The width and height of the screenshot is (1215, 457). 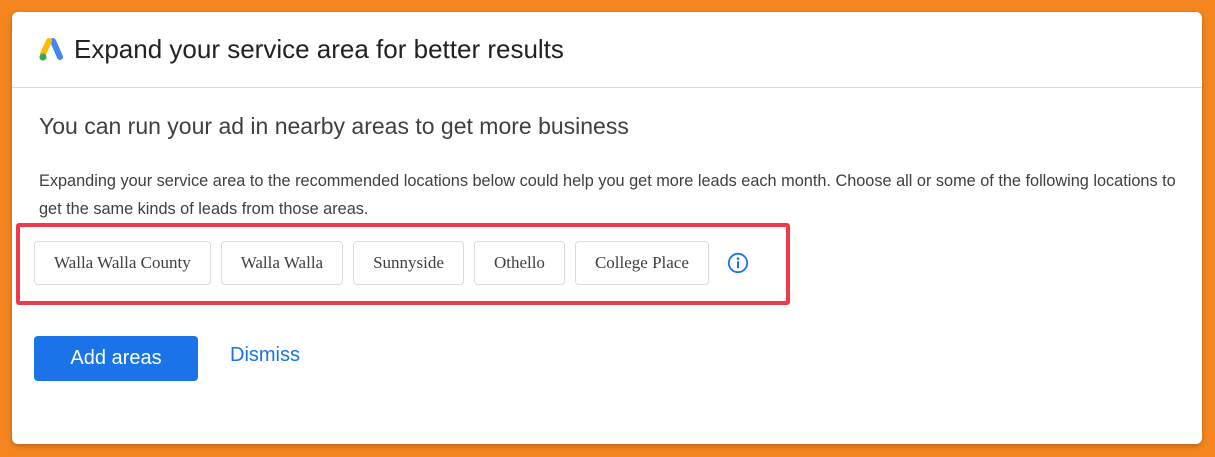 What do you see at coordinates (265, 355) in the screenshot?
I see `dismiss-button: Dismiss` at bounding box center [265, 355].